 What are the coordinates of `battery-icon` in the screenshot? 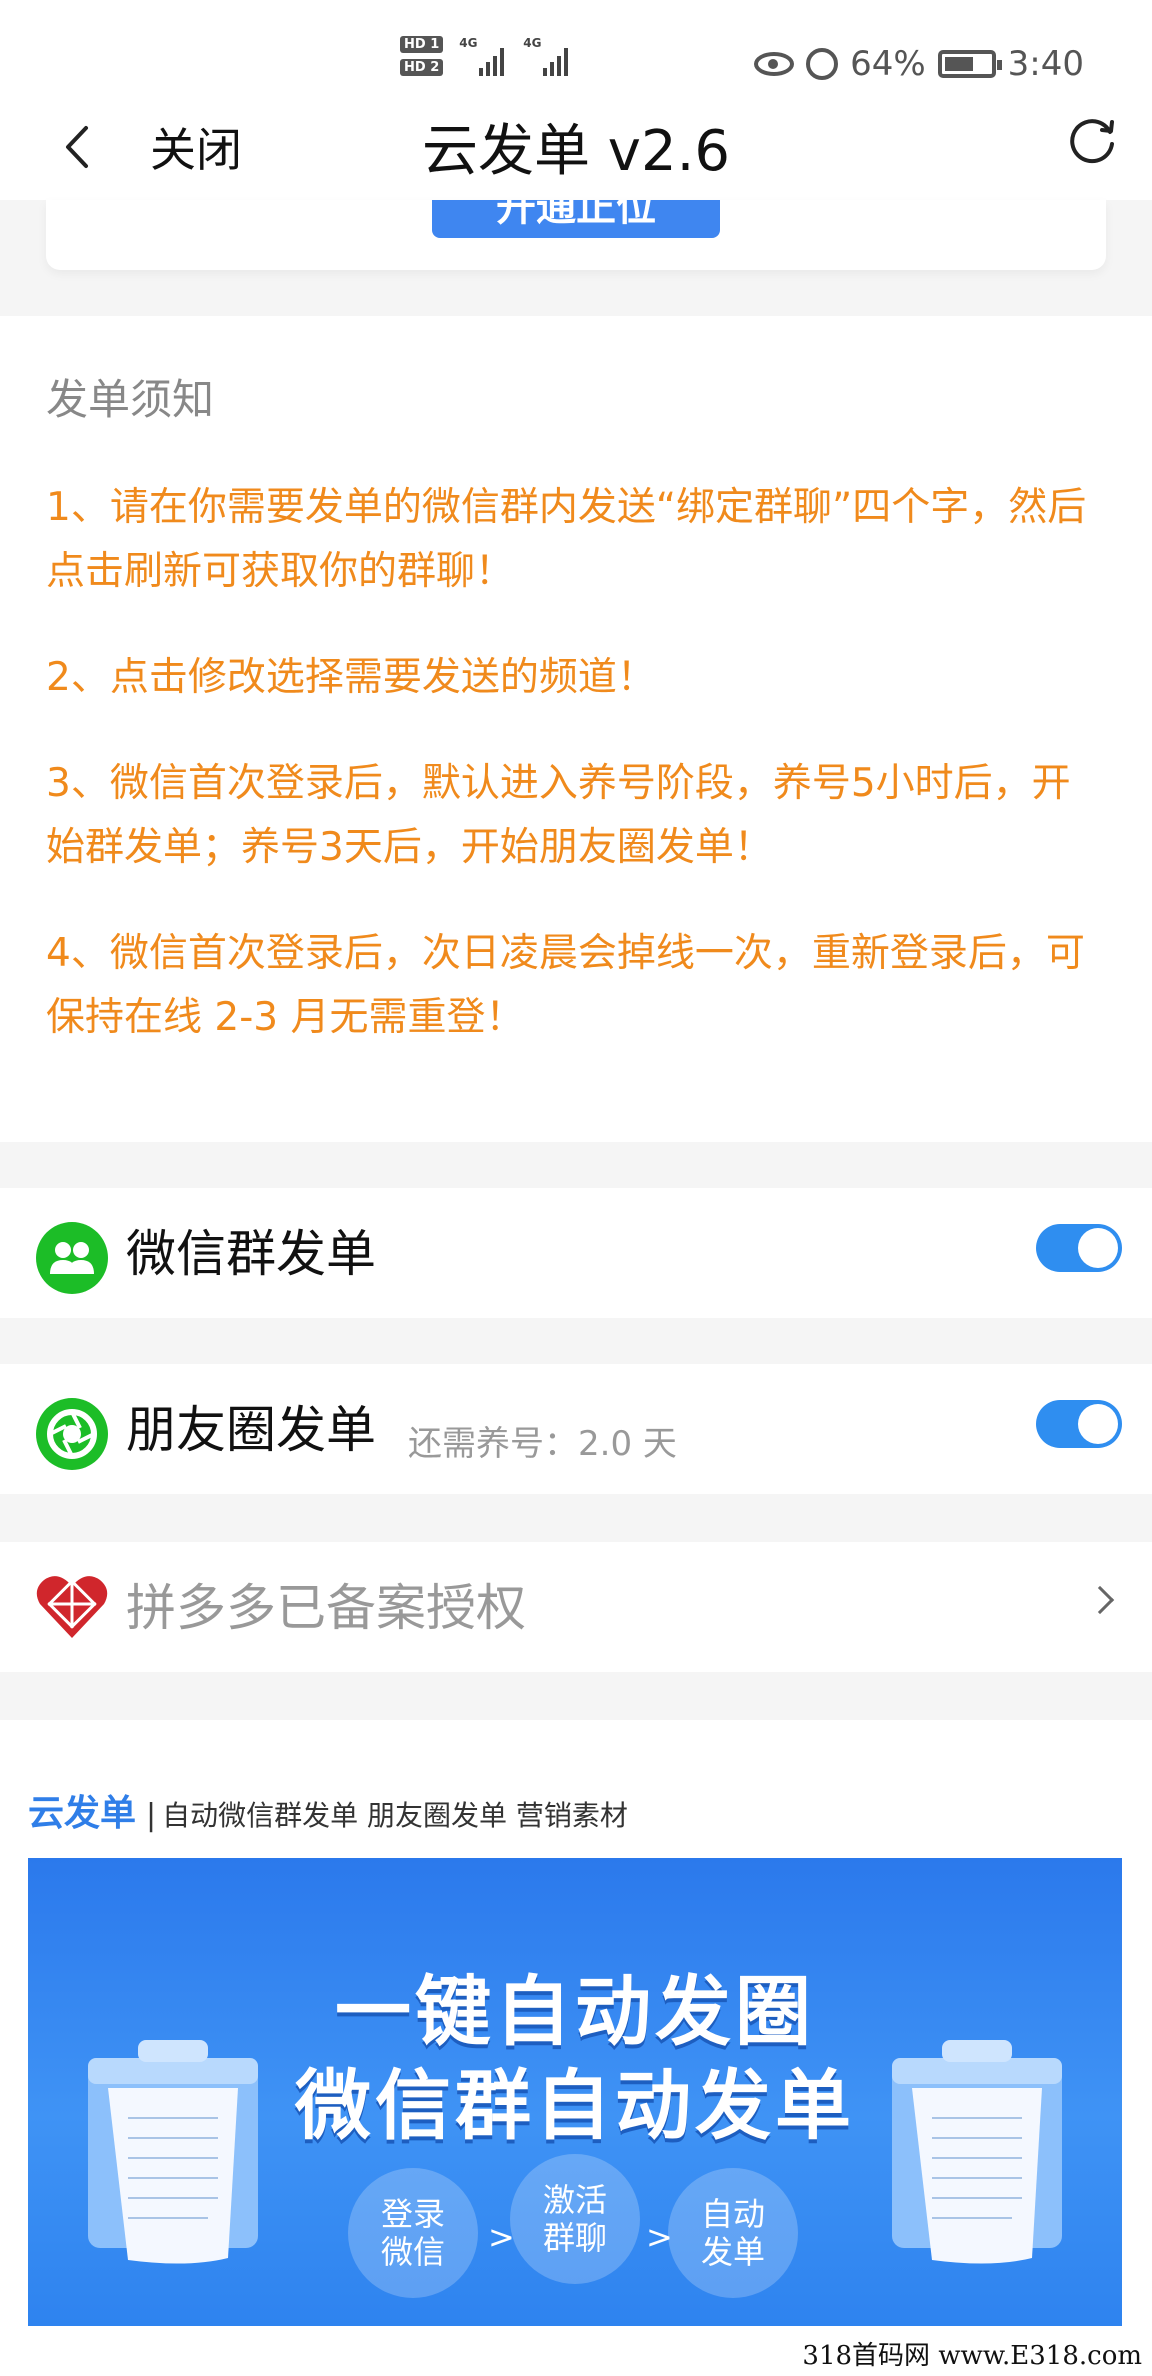 It's located at (969, 64).